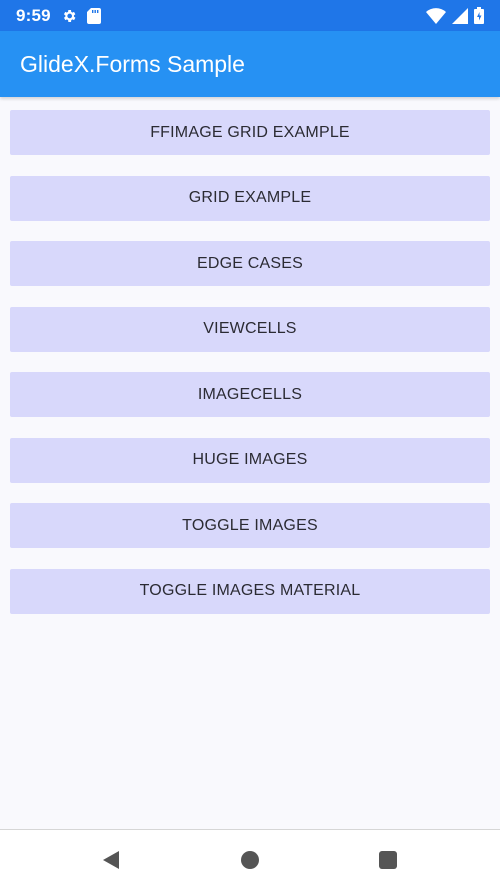  What do you see at coordinates (436, 15) in the screenshot?
I see `wifi-icon` at bounding box center [436, 15].